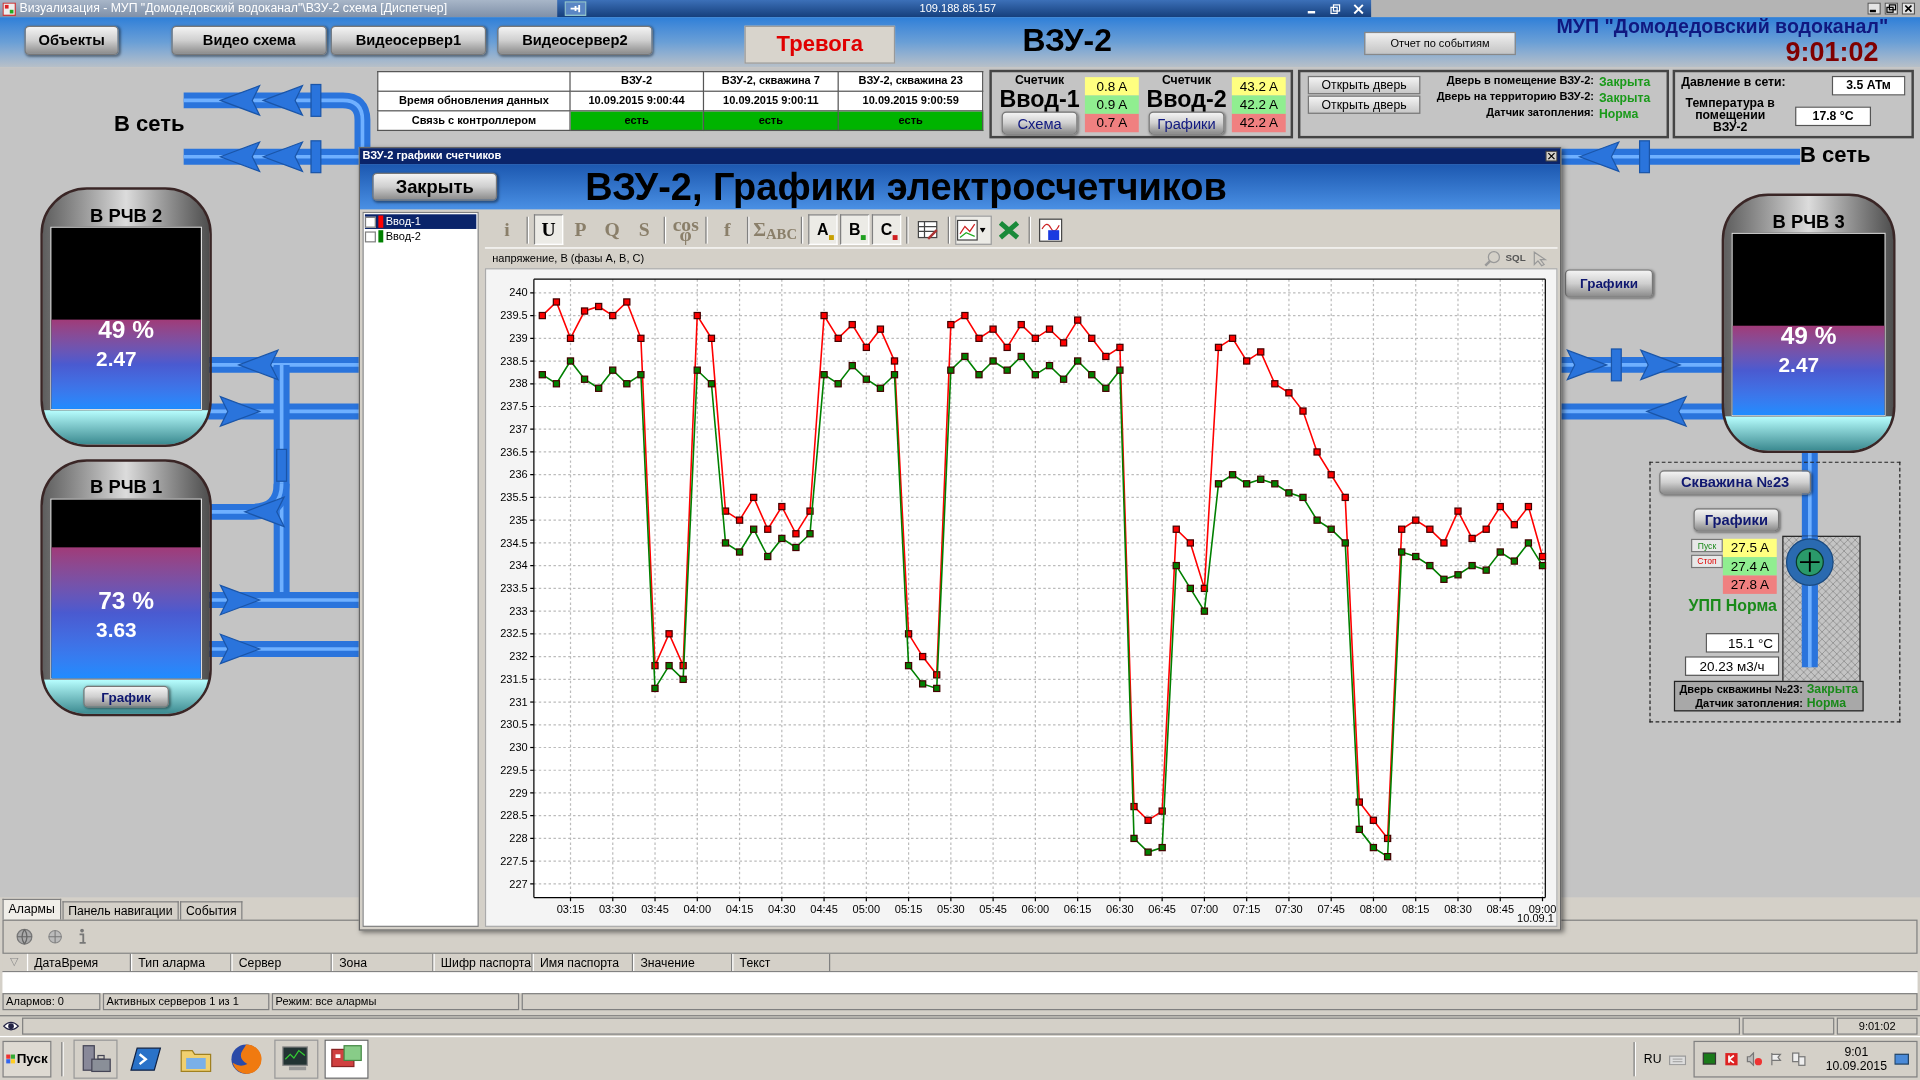  Describe the element at coordinates (782, 909) in the screenshot. I see `axis-tick-label: 04:30` at that location.